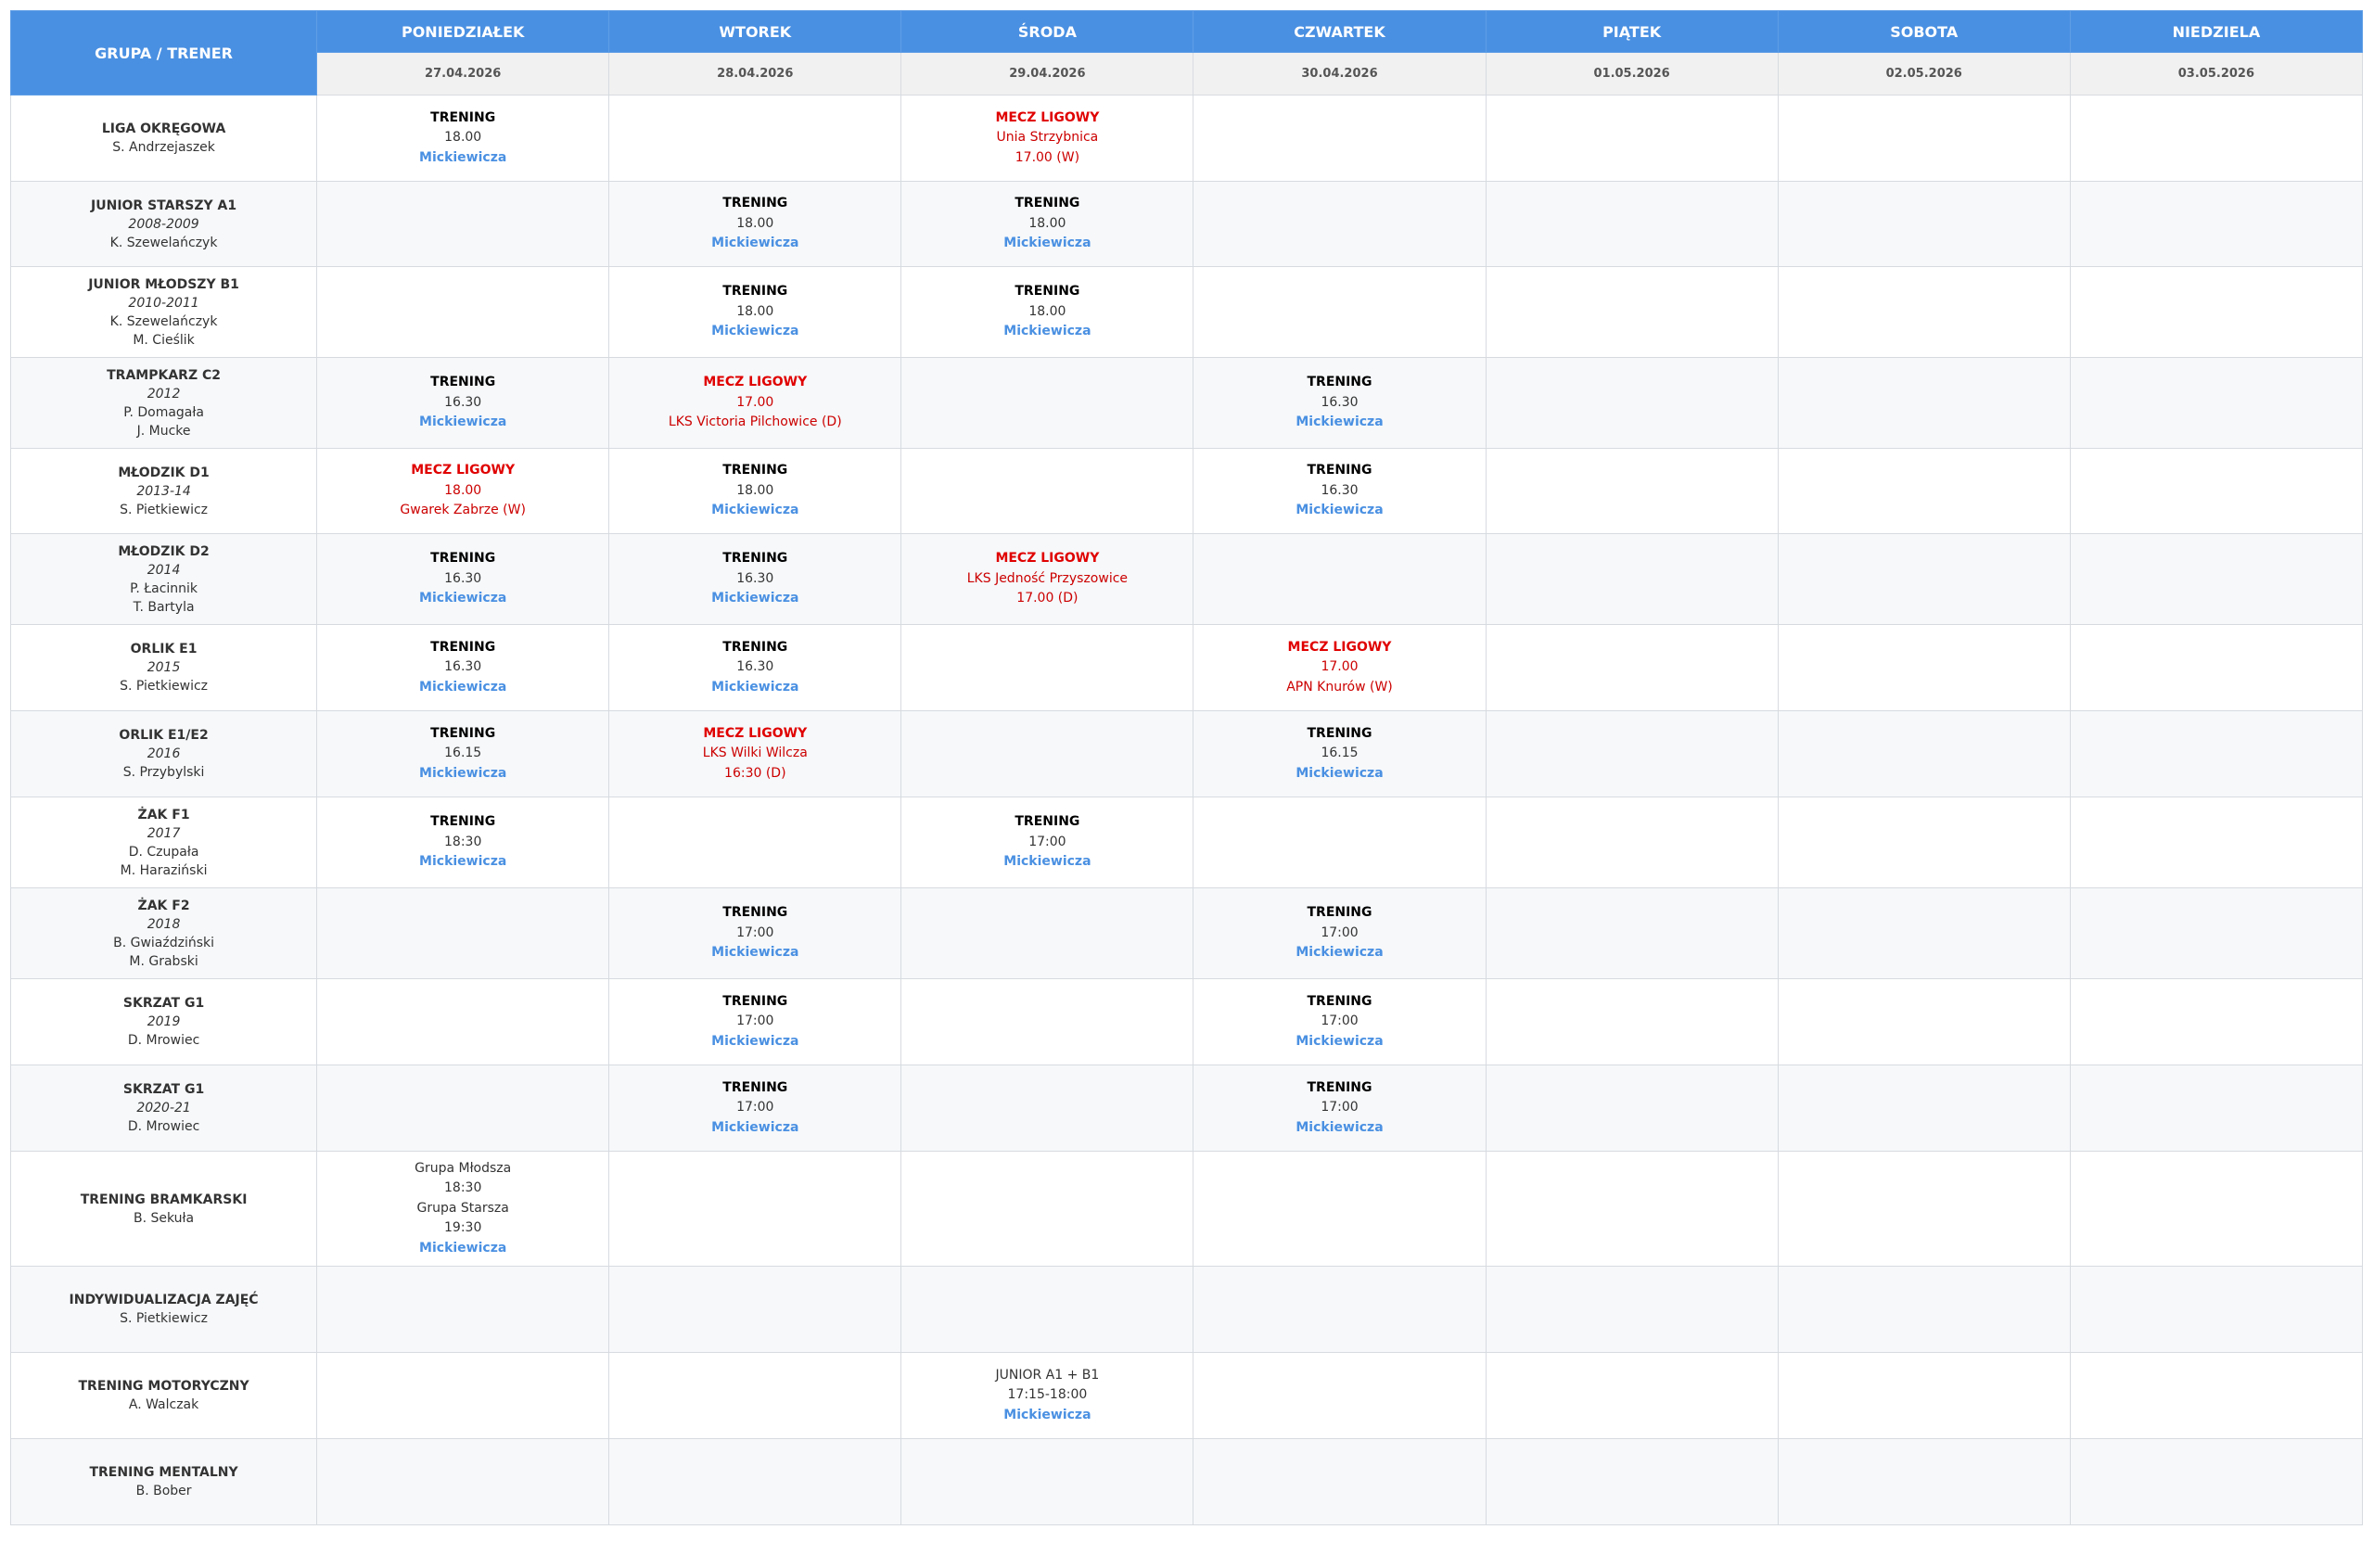  Describe the element at coordinates (164, 1199) in the screenshot. I see `group-name: TRENING BRAMKARSKI` at that location.